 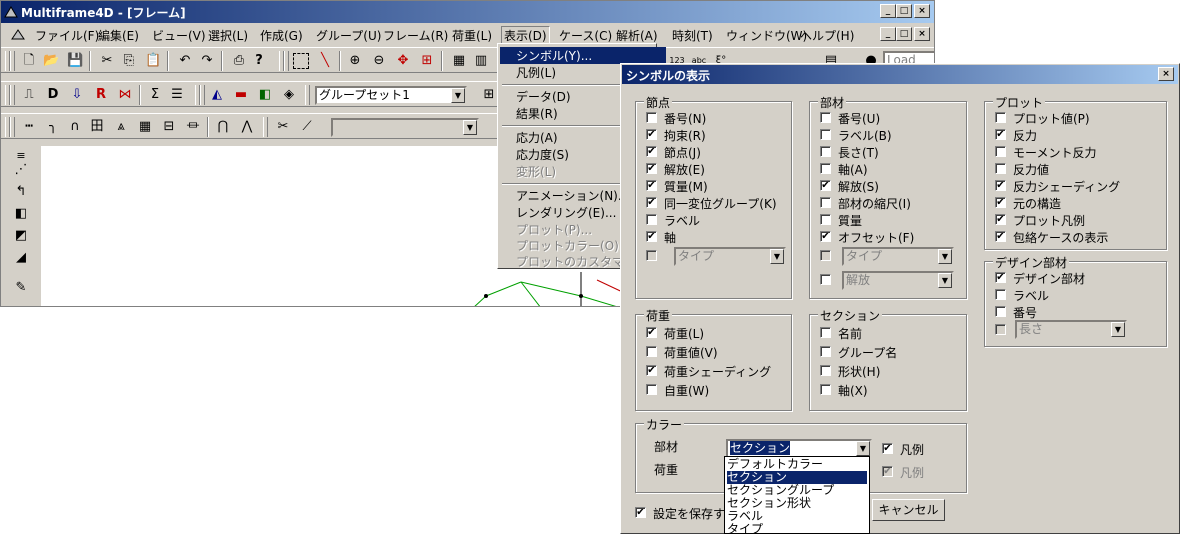 I want to click on help-icon: ?, so click(x=259, y=61).